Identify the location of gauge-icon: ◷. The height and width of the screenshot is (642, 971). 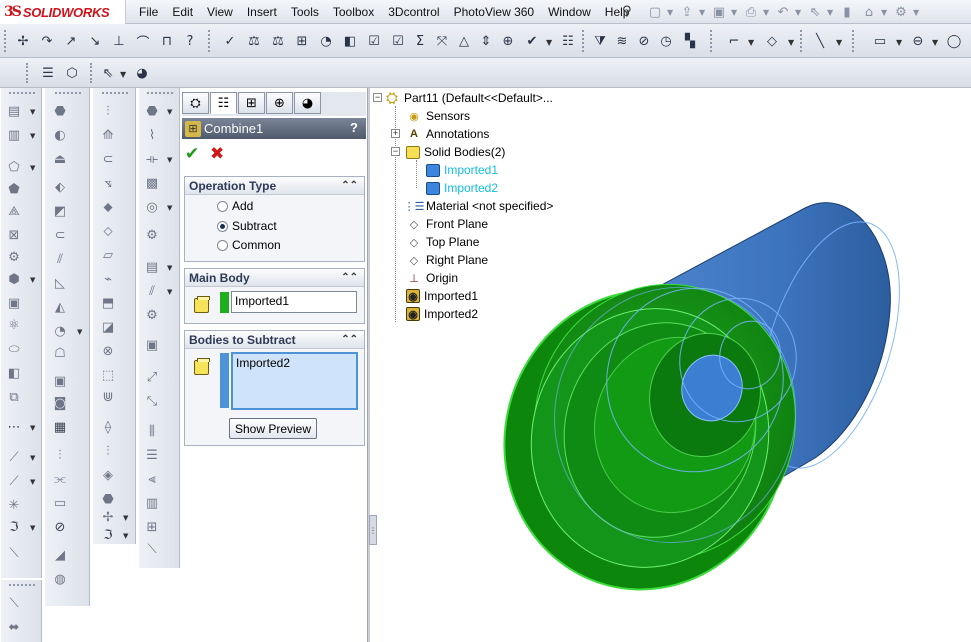
(666, 41).